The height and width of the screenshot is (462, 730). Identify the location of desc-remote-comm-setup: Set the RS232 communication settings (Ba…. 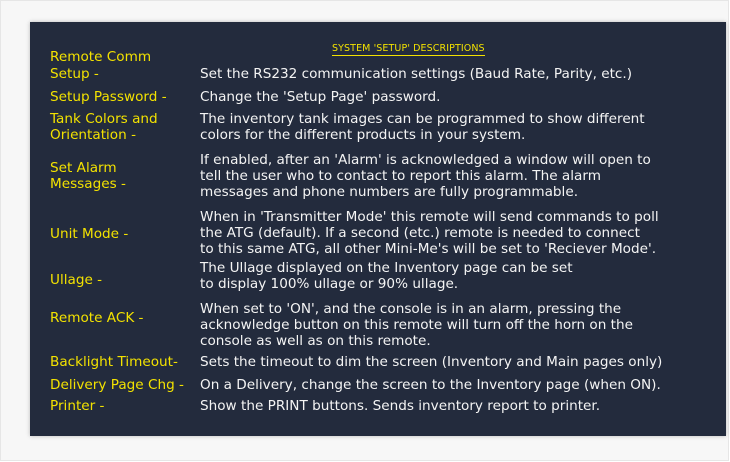
(416, 74).